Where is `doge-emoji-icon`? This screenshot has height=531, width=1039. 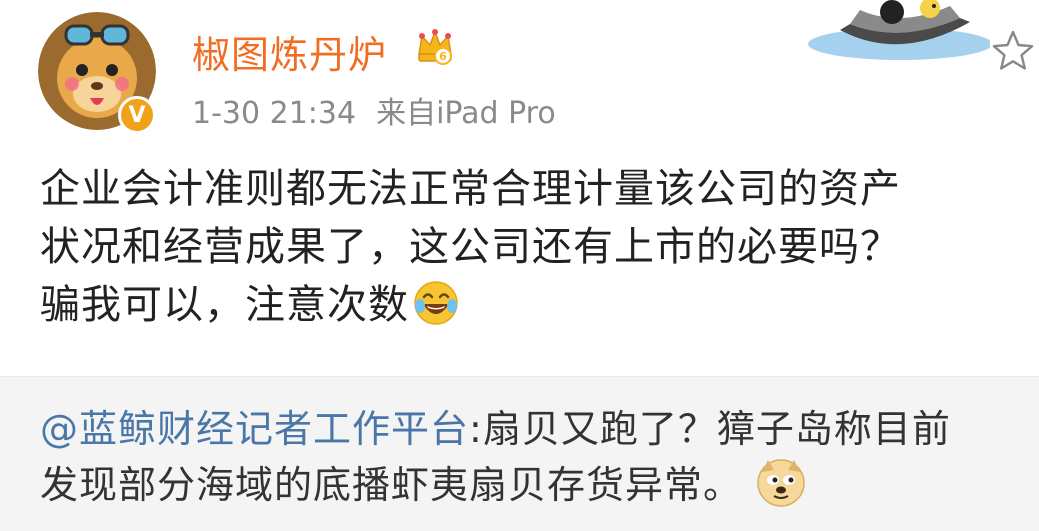 doge-emoji-icon is located at coordinates (781, 483).